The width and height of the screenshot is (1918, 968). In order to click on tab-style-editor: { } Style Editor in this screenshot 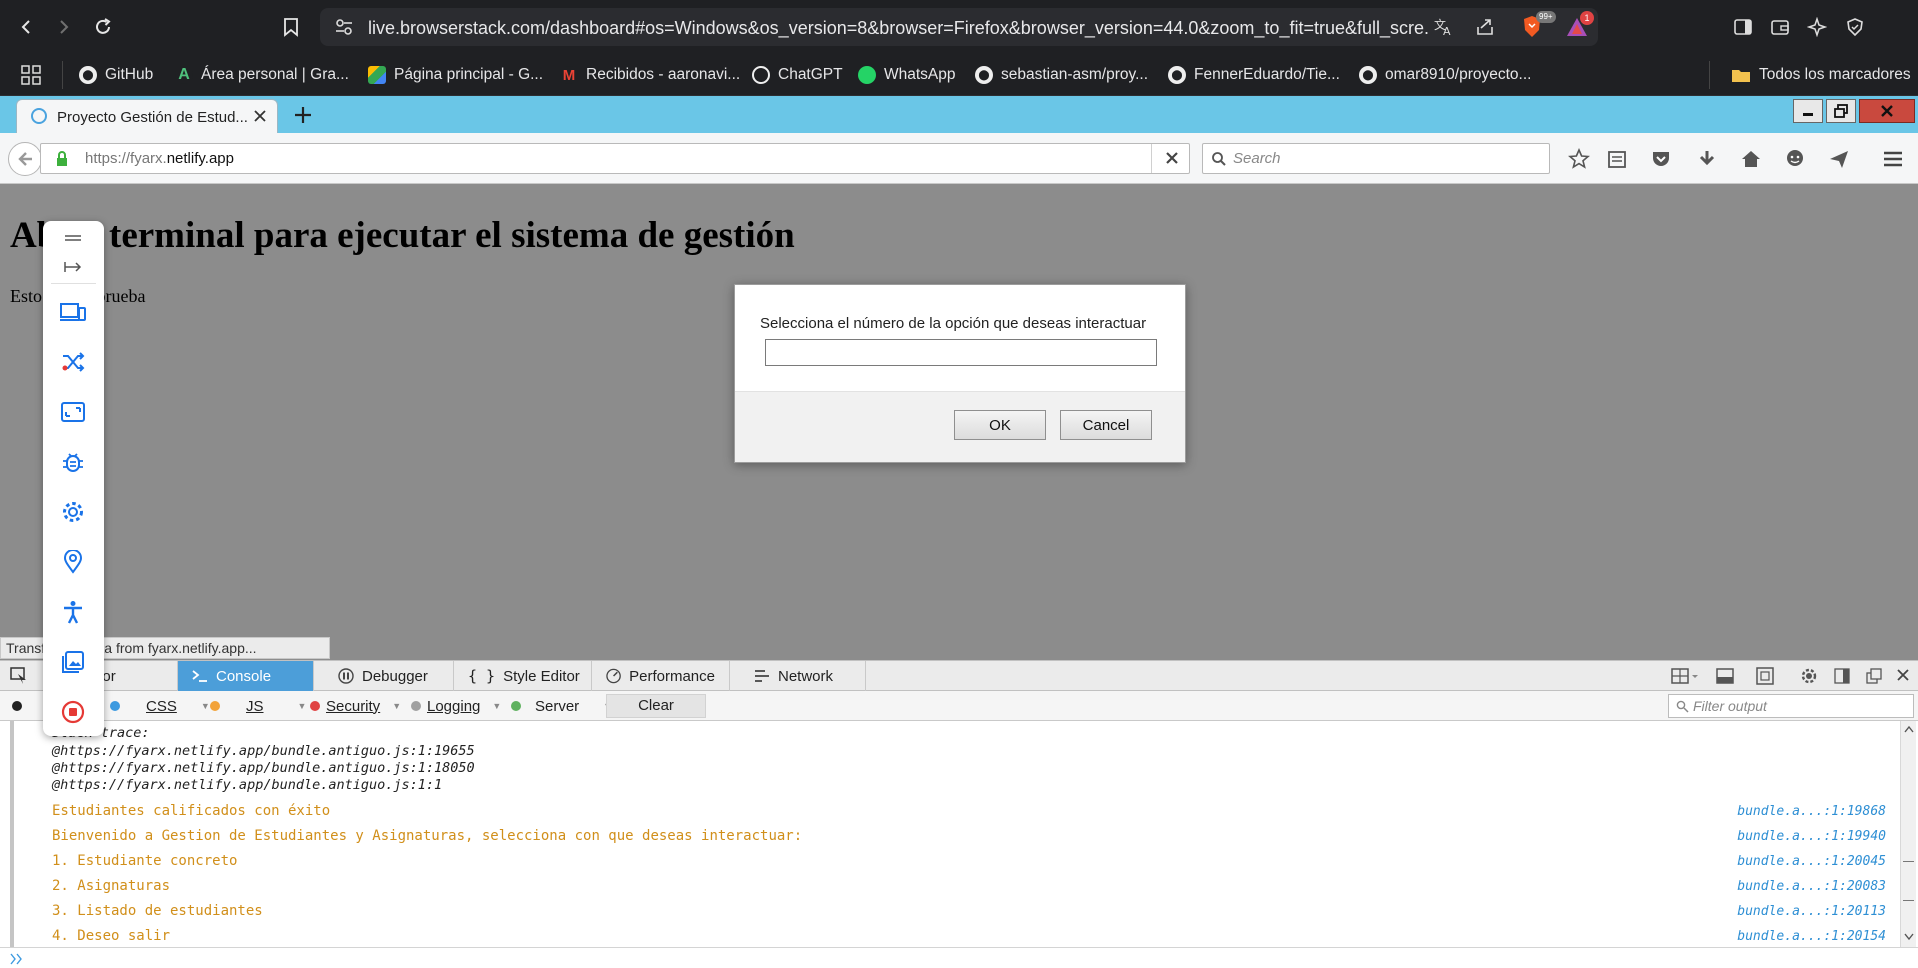, I will do `click(523, 676)`.